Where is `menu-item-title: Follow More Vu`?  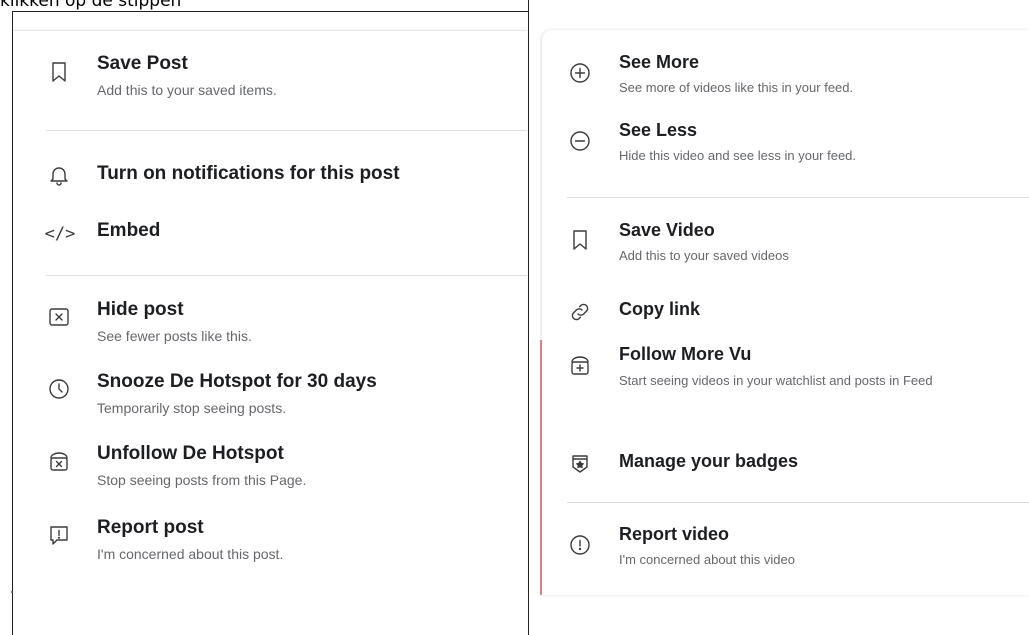 menu-item-title: Follow More Vu is located at coordinates (685, 354).